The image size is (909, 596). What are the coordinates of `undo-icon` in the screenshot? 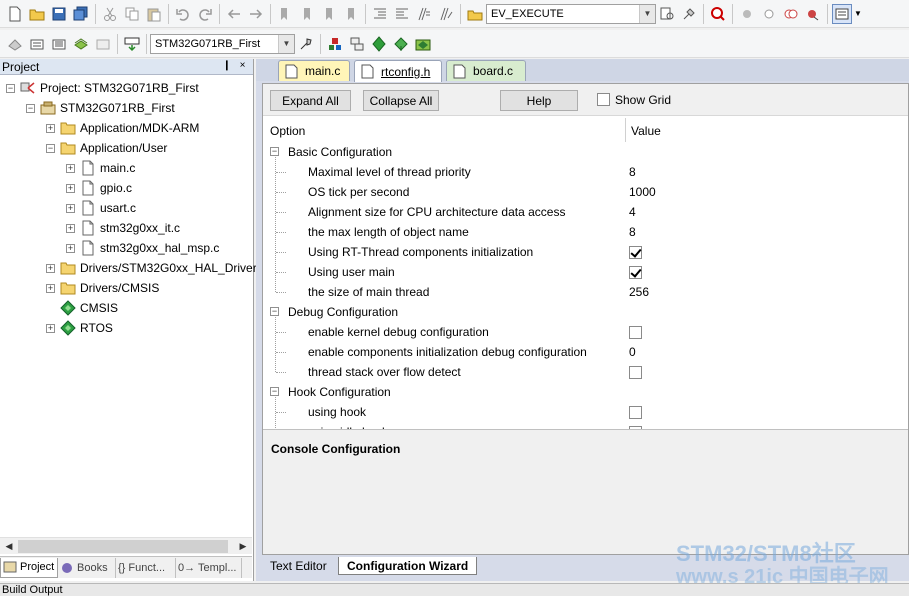 It's located at (183, 14).